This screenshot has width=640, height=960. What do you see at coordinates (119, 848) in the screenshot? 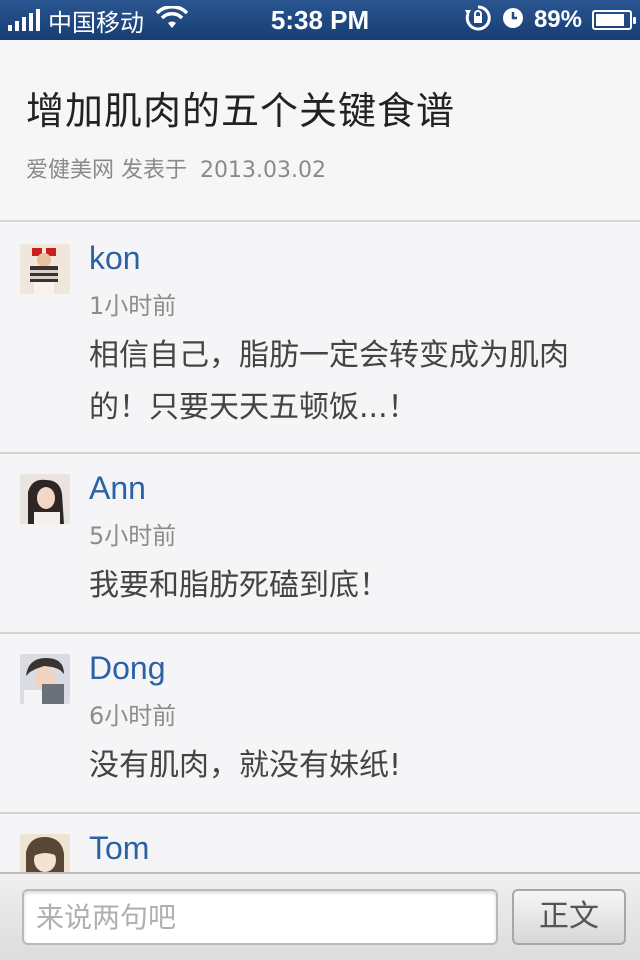
I see `comment-author: Tom` at bounding box center [119, 848].